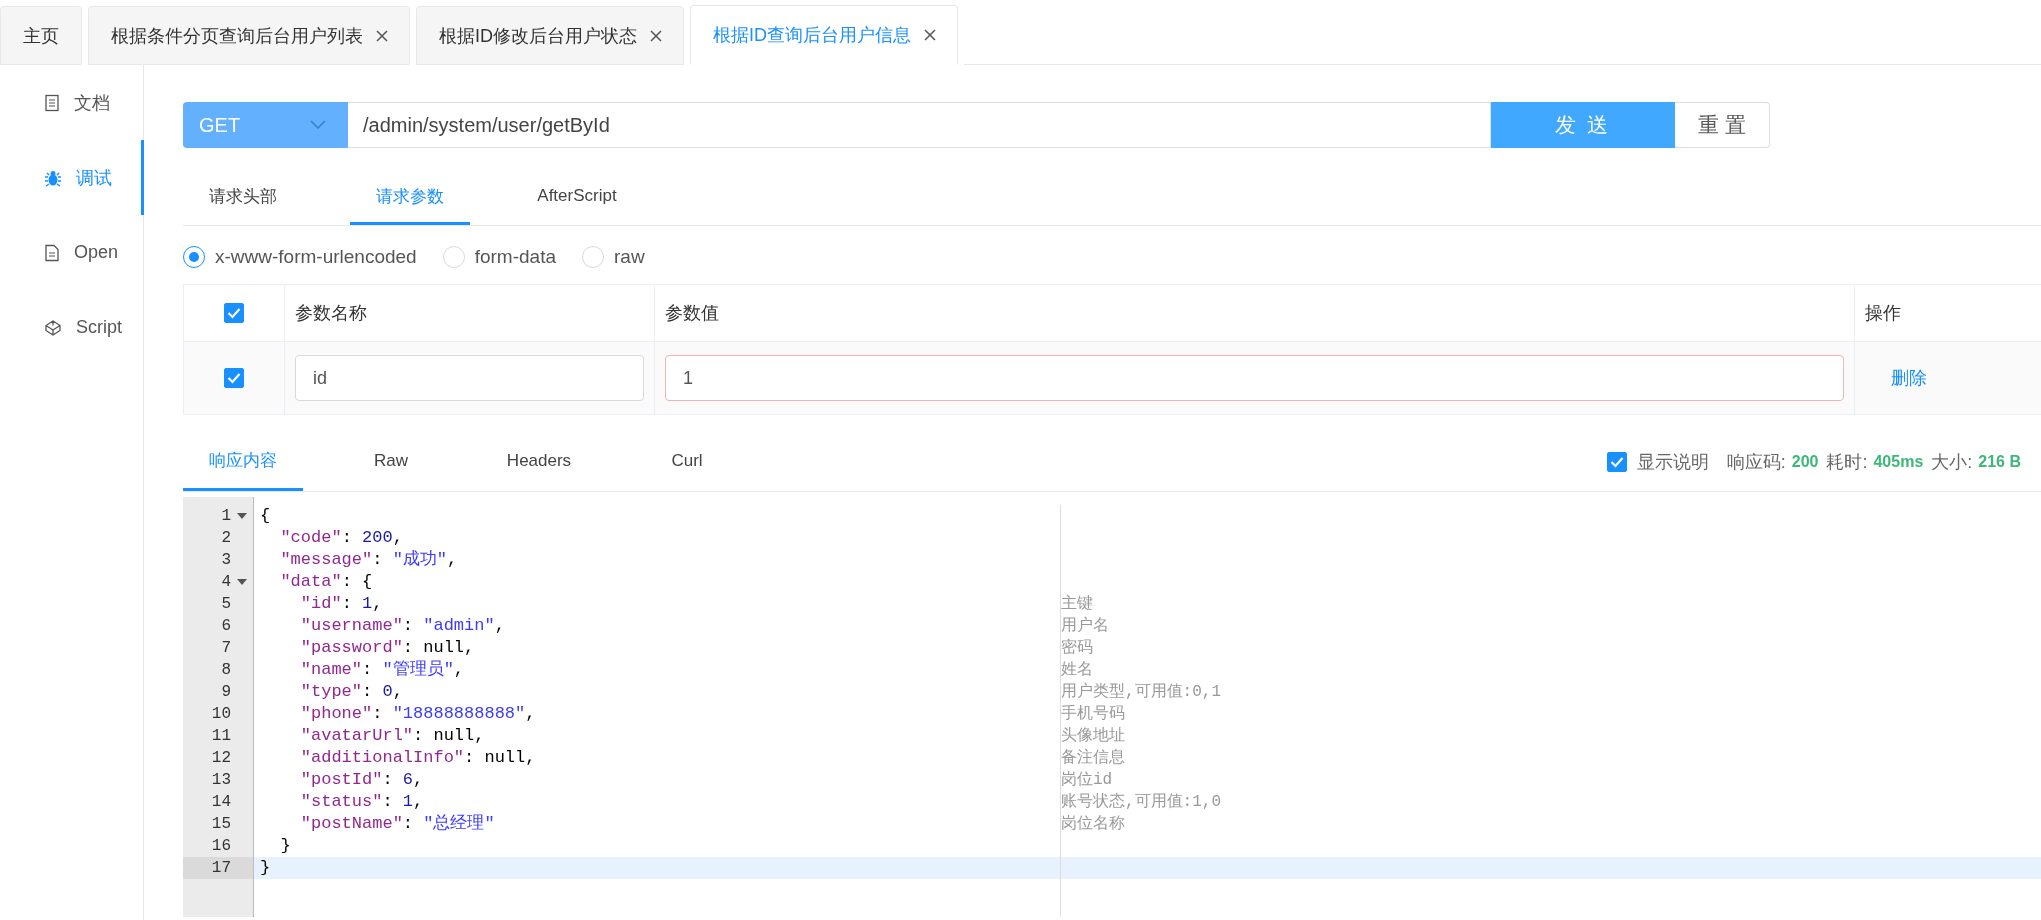  What do you see at coordinates (72, 252) in the screenshot?
I see `sidebar-item: Open` at bounding box center [72, 252].